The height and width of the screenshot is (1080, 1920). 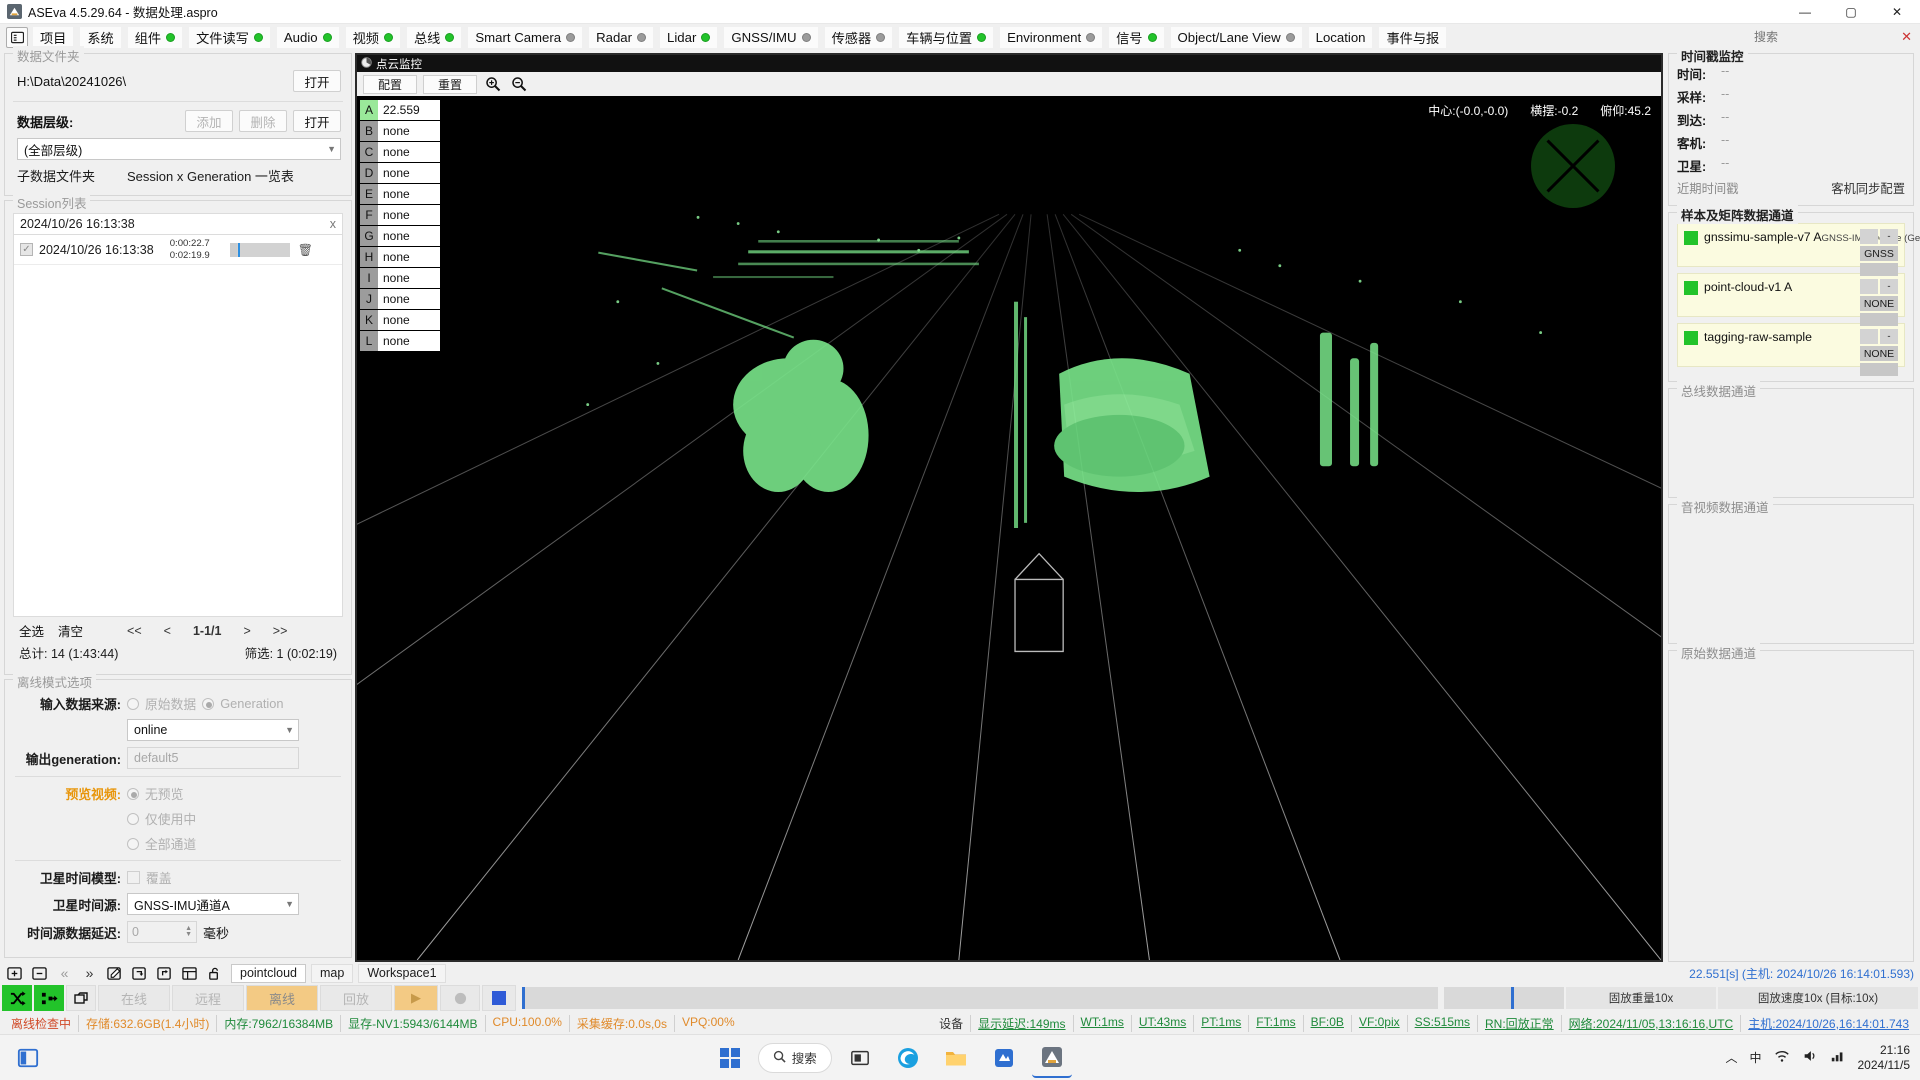 What do you see at coordinates (133, 843) in the screenshot?
I see `radio-preview-all` at bounding box center [133, 843].